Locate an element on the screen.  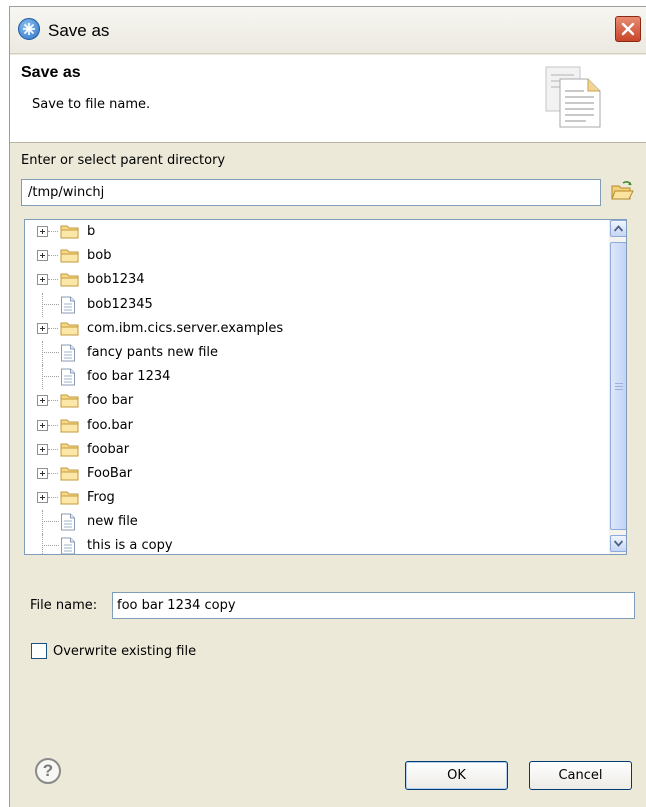
tree-item-label: b is located at coordinates (91, 231).